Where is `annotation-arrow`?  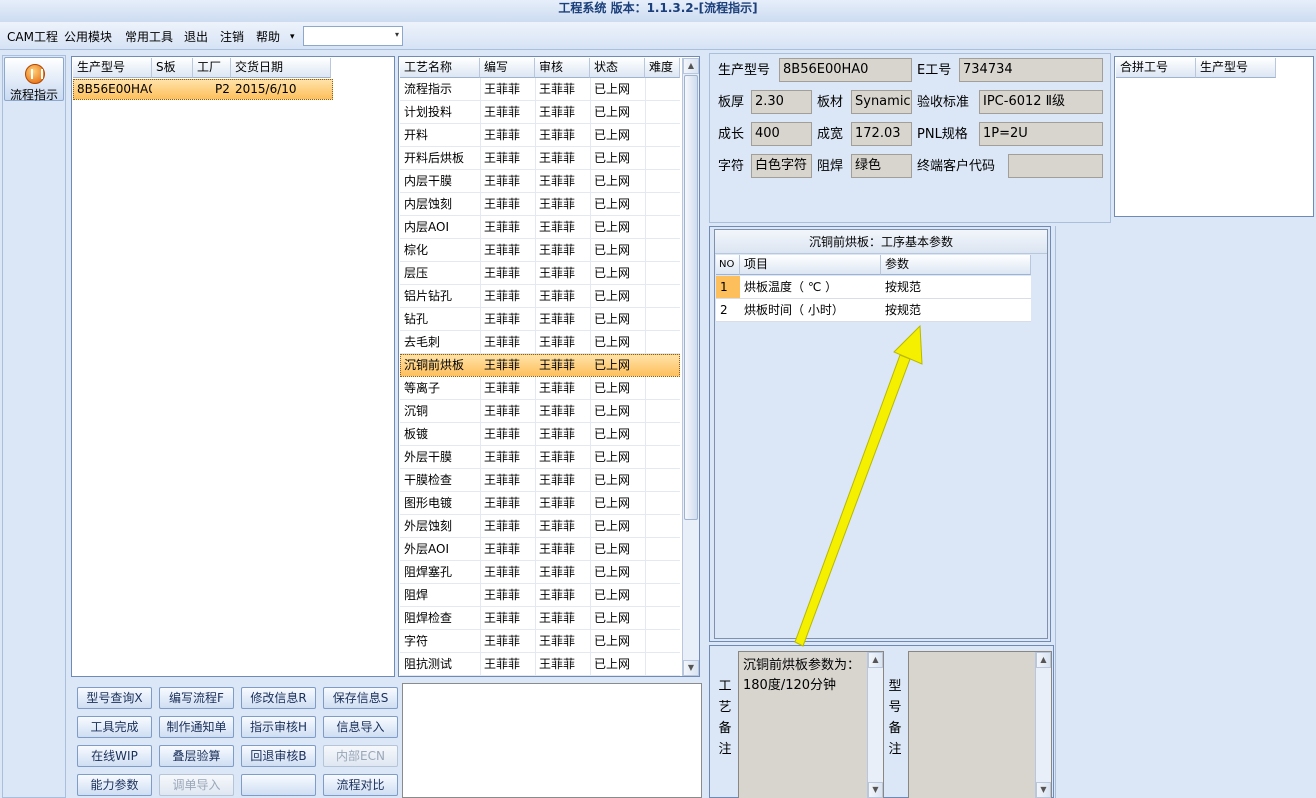 annotation-arrow is located at coordinates (858, 485).